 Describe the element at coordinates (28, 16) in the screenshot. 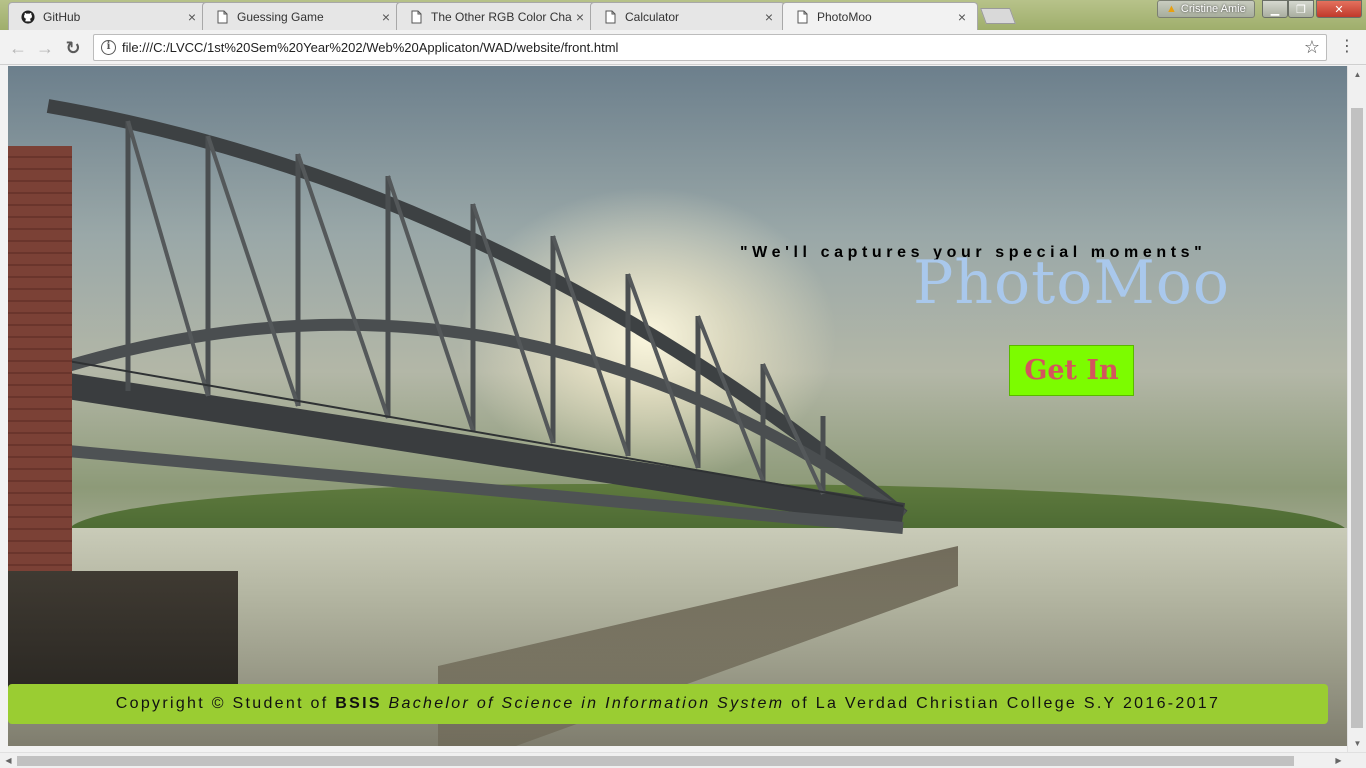

I see `github-icon` at that location.